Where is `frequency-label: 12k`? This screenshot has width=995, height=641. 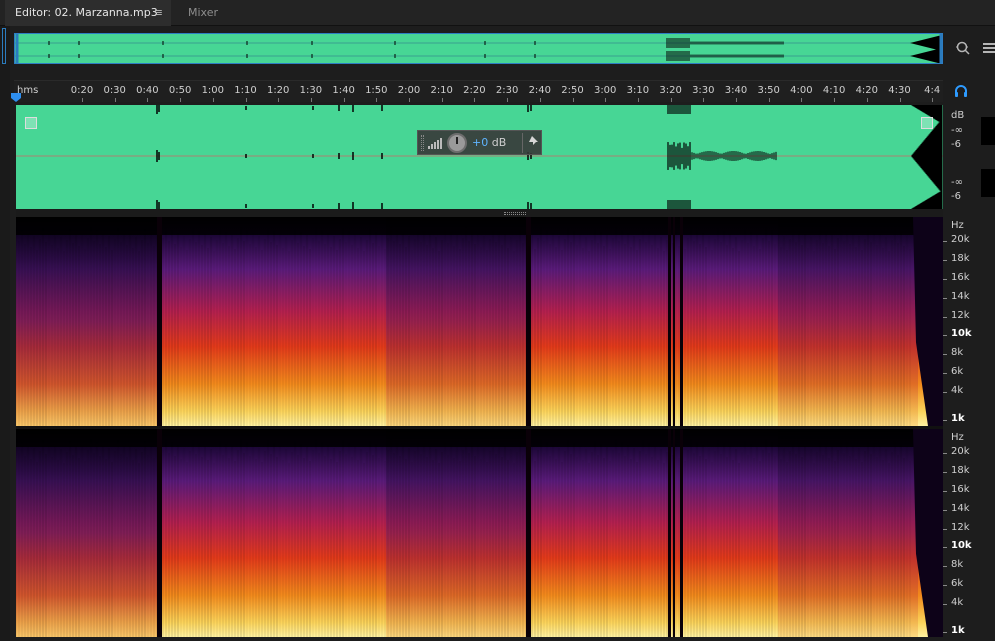 frequency-label: 12k is located at coordinates (960, 315).